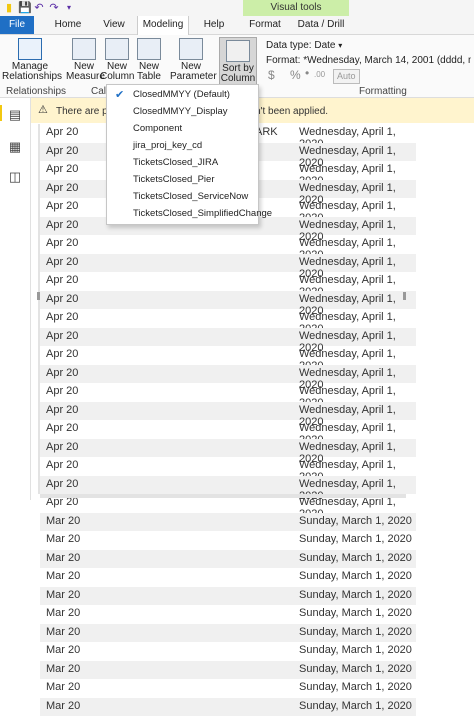  What do you see at coordinates (43, 110) in the screenshot?
I see `warning-icon: ⚠` at bounding box center [43, 110].